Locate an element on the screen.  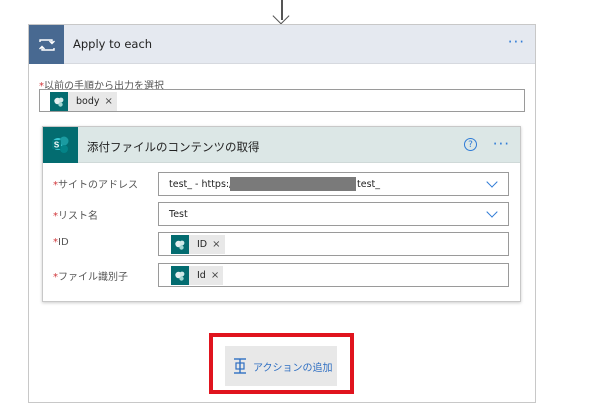
add-action-button: アクションの追加 is located at coordinates (281, 366).